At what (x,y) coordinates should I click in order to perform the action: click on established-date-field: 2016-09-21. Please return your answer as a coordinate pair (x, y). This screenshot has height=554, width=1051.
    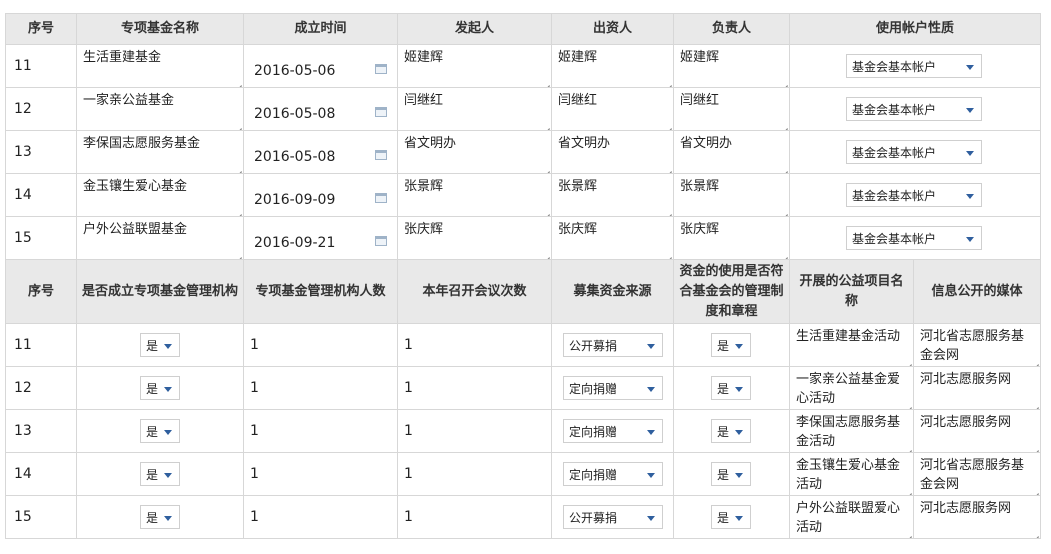
    Looking at the image, I should click on (321, 238).